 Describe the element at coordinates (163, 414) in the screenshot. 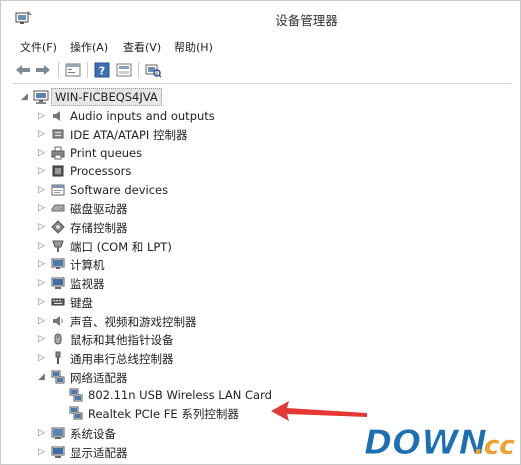

I see `device-label: Realtek PCIe FE 系列控制器` at that location.